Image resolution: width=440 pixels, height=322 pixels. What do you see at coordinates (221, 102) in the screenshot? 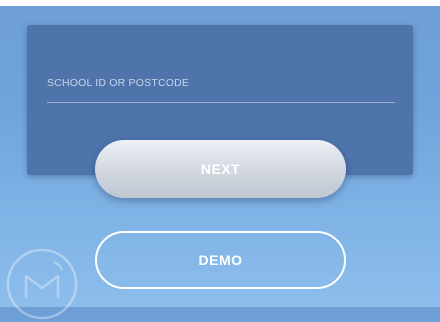
I see `input-underline` at bounding box center [221, 102].